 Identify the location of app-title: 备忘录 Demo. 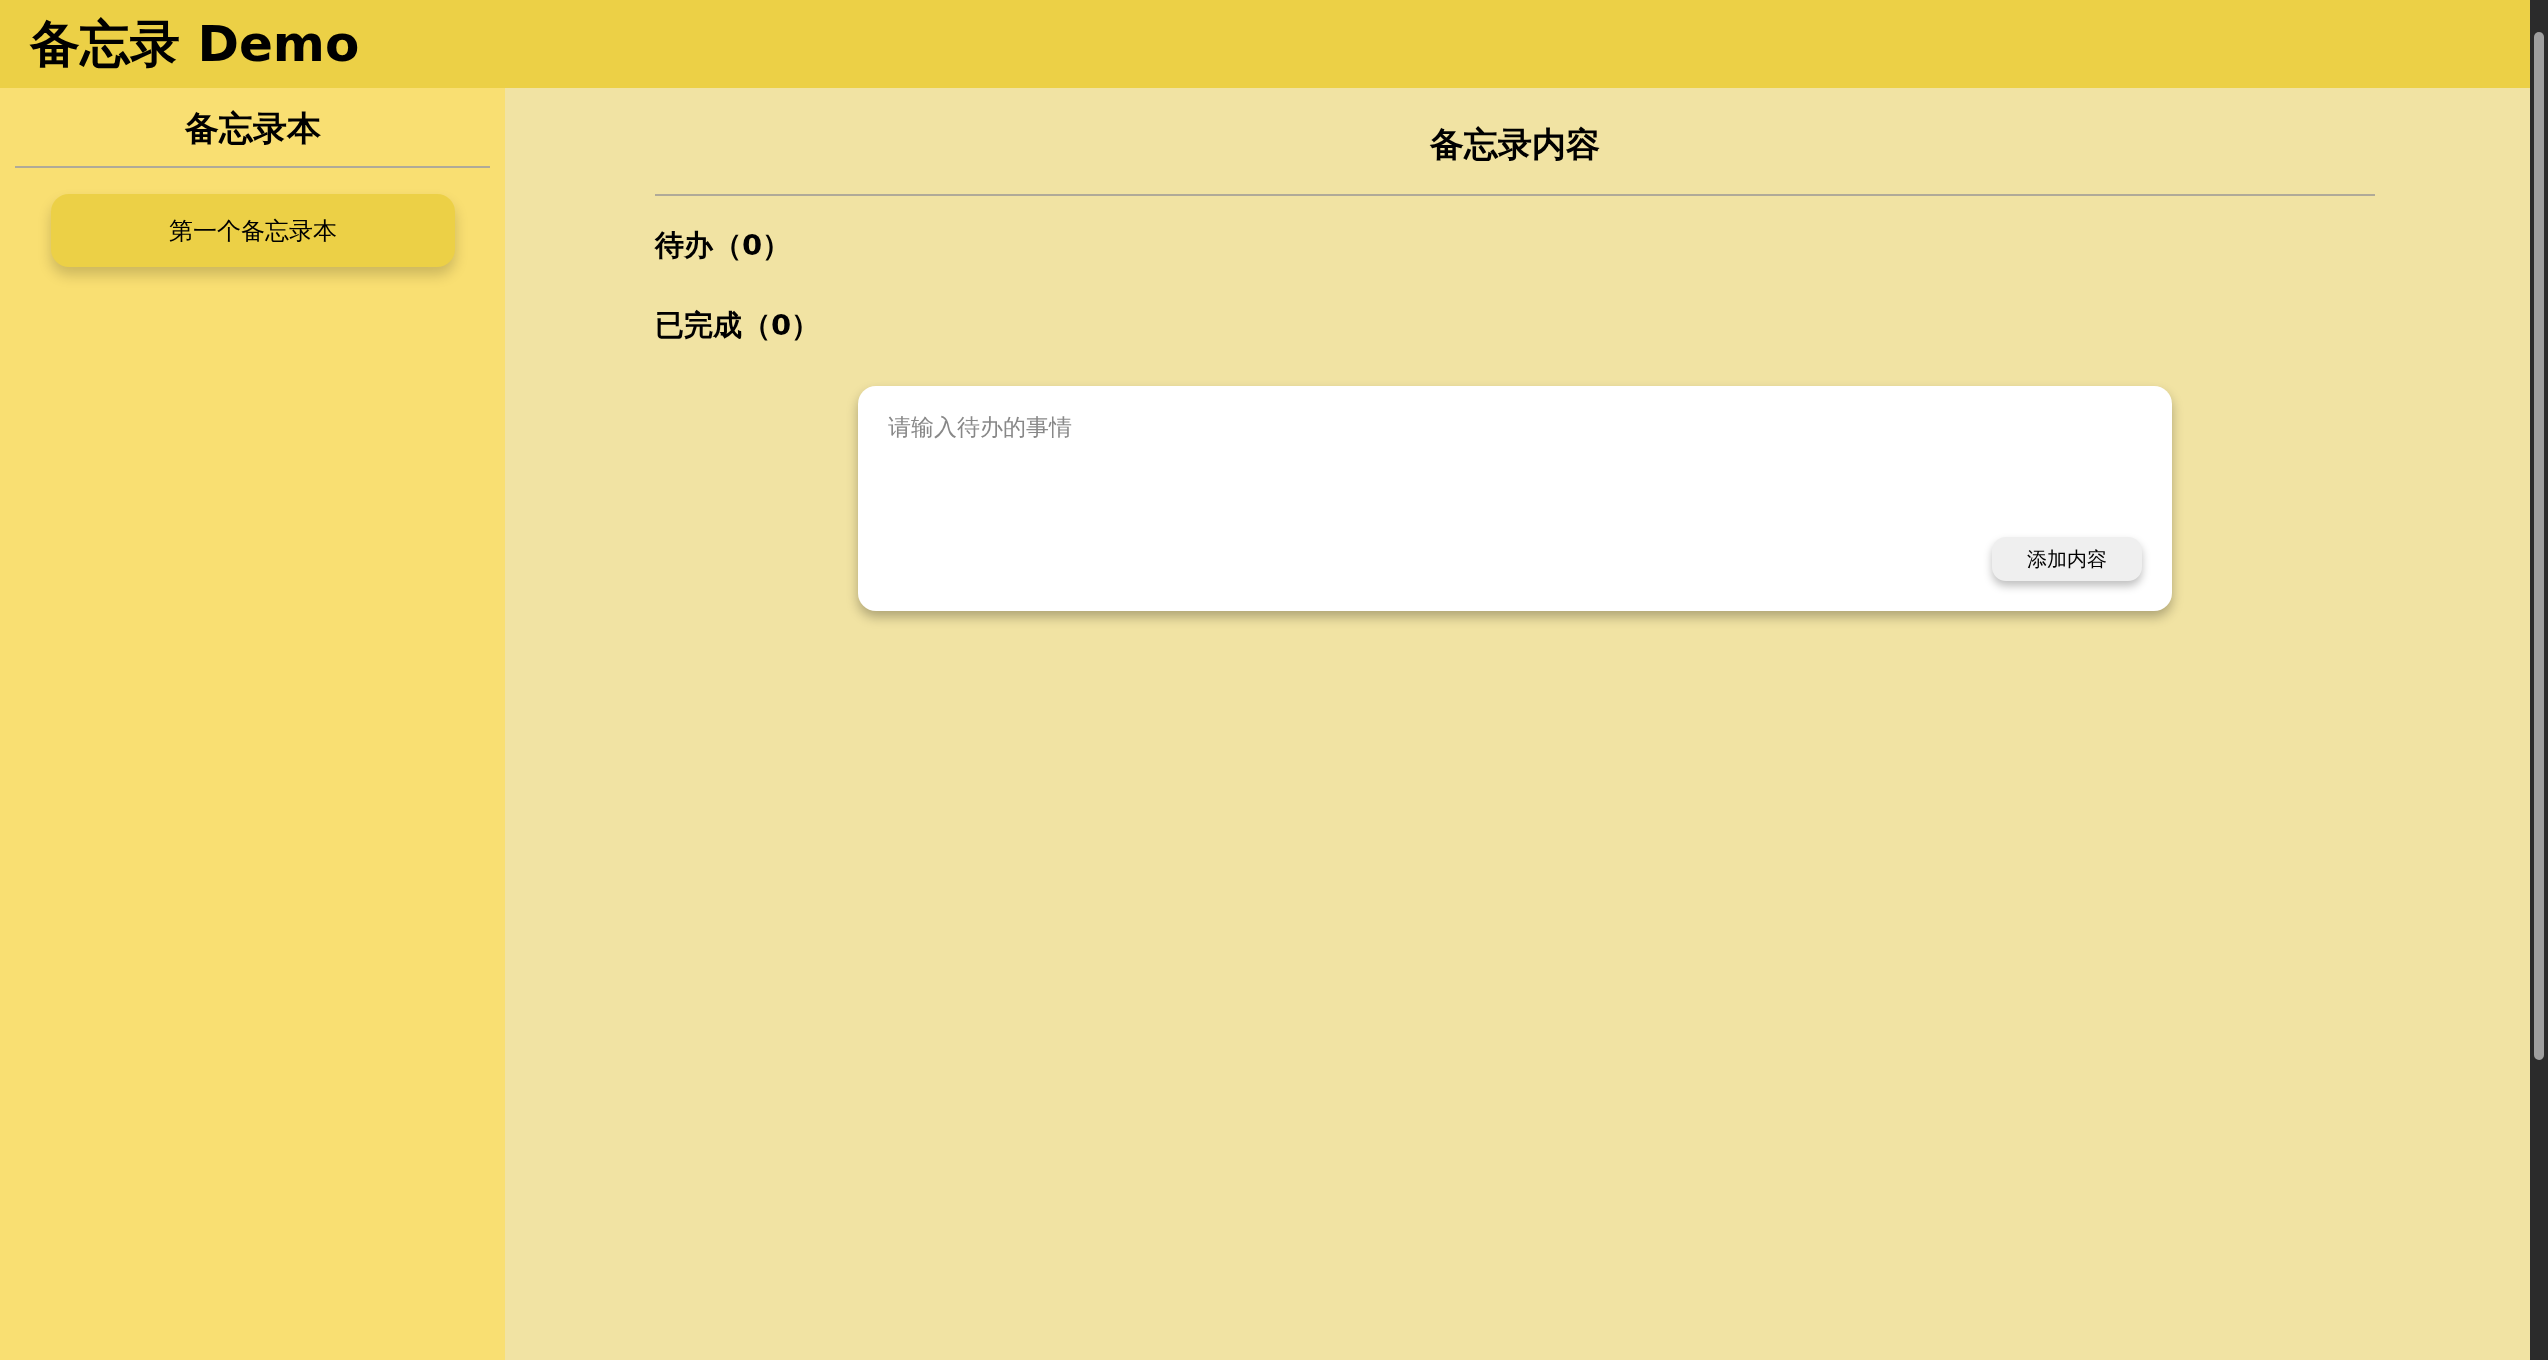
(195, 44).